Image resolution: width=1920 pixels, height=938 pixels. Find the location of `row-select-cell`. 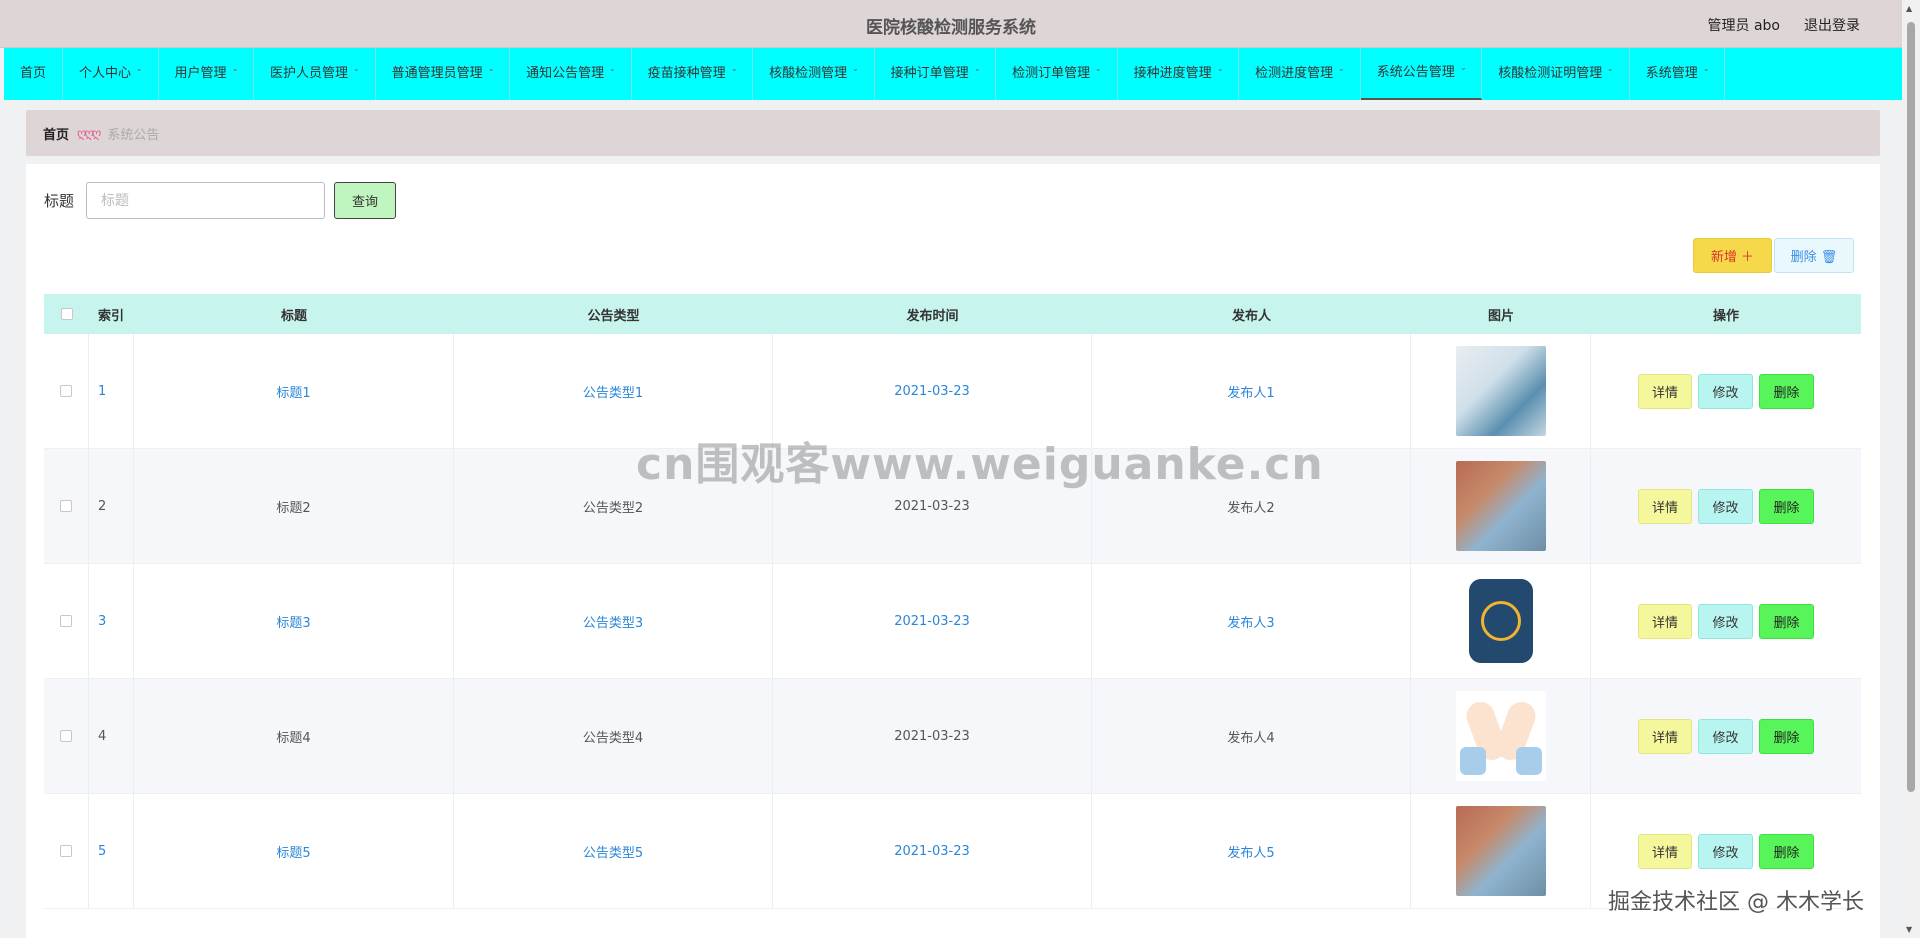

row-select-cell is located at coordinates (66, 506).